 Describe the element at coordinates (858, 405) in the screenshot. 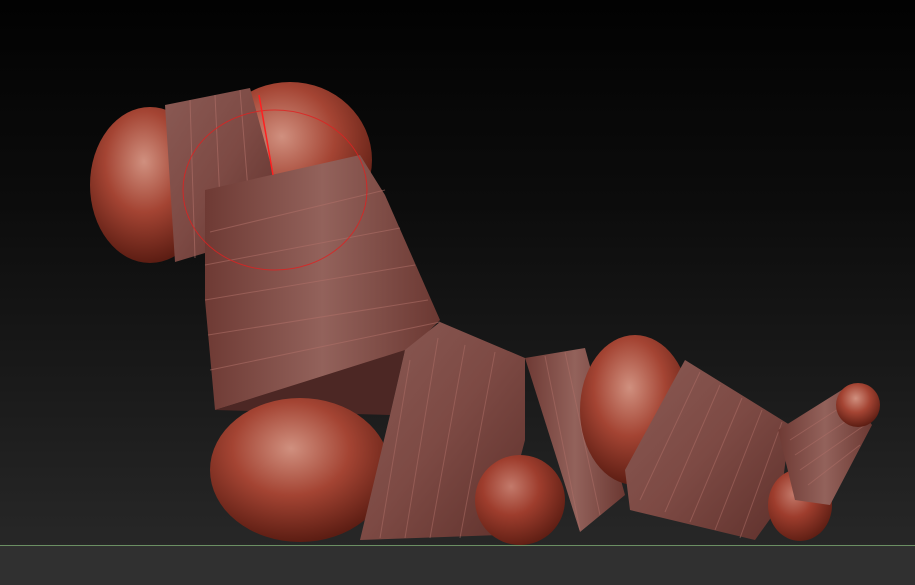

I see `tail-tip-sphere` at that location.